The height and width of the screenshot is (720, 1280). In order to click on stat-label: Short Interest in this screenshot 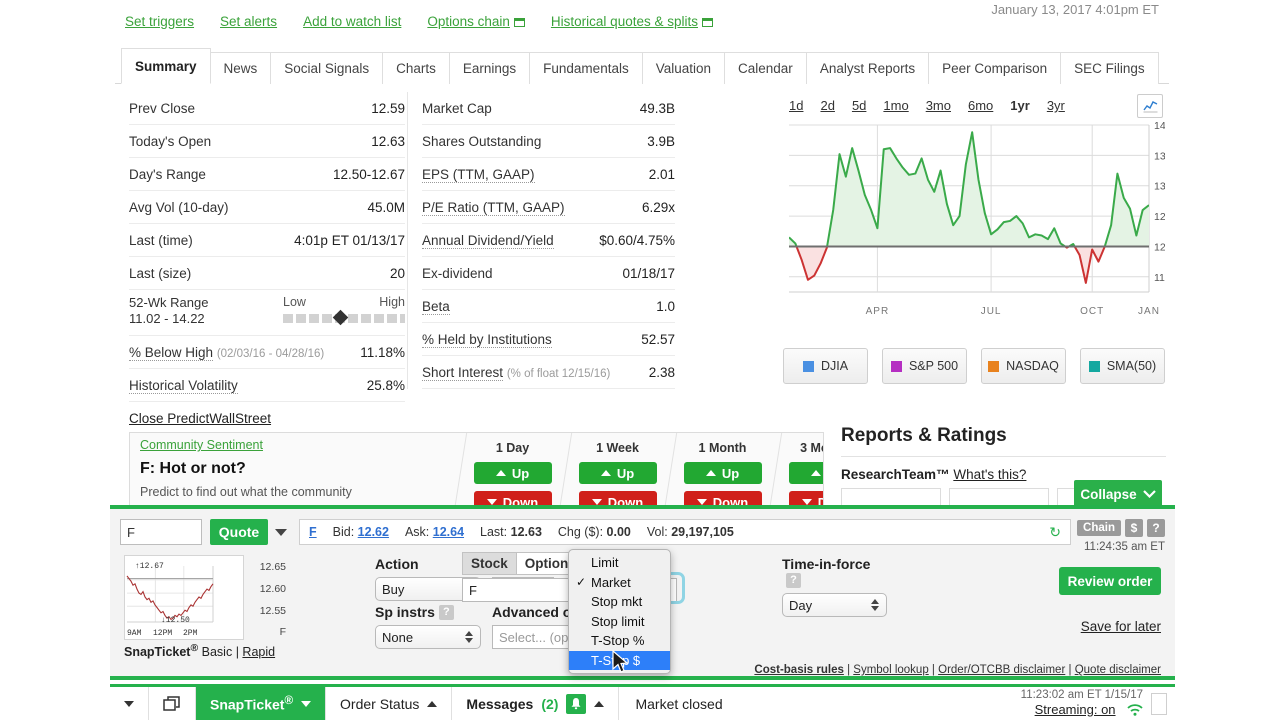, I will do `click(463, 372)`.